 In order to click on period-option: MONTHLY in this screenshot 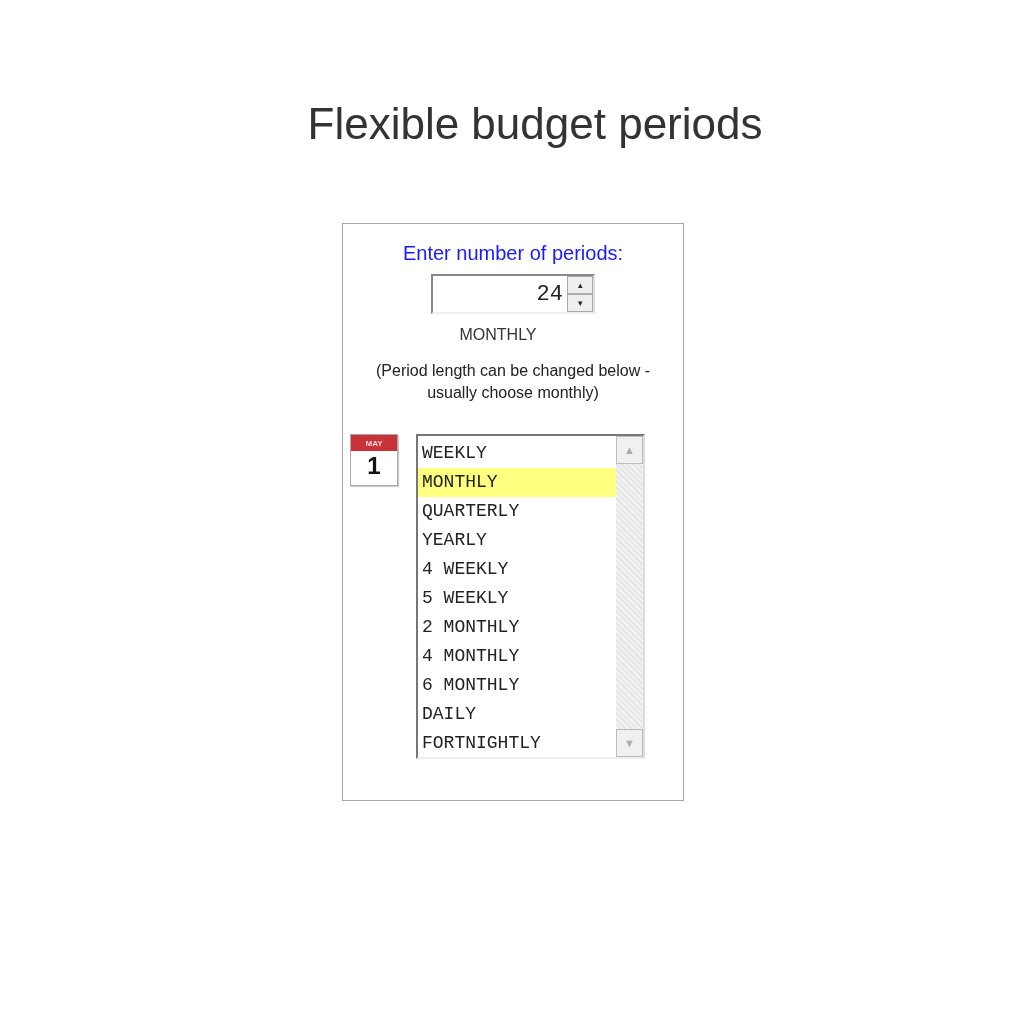, I will do `click(517, 482)`.